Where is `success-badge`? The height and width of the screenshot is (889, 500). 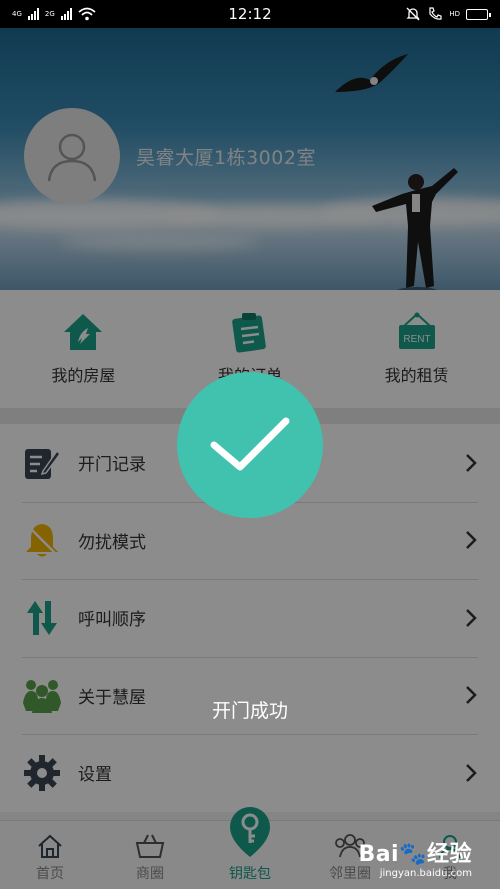 success-badge is located at coordinates (250, 445).